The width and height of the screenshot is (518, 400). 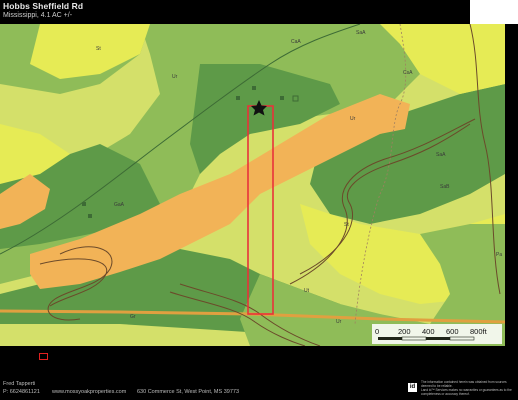 I want to click on map-title: Hobbs Sheffield Rd, so click(x=43, y=6).